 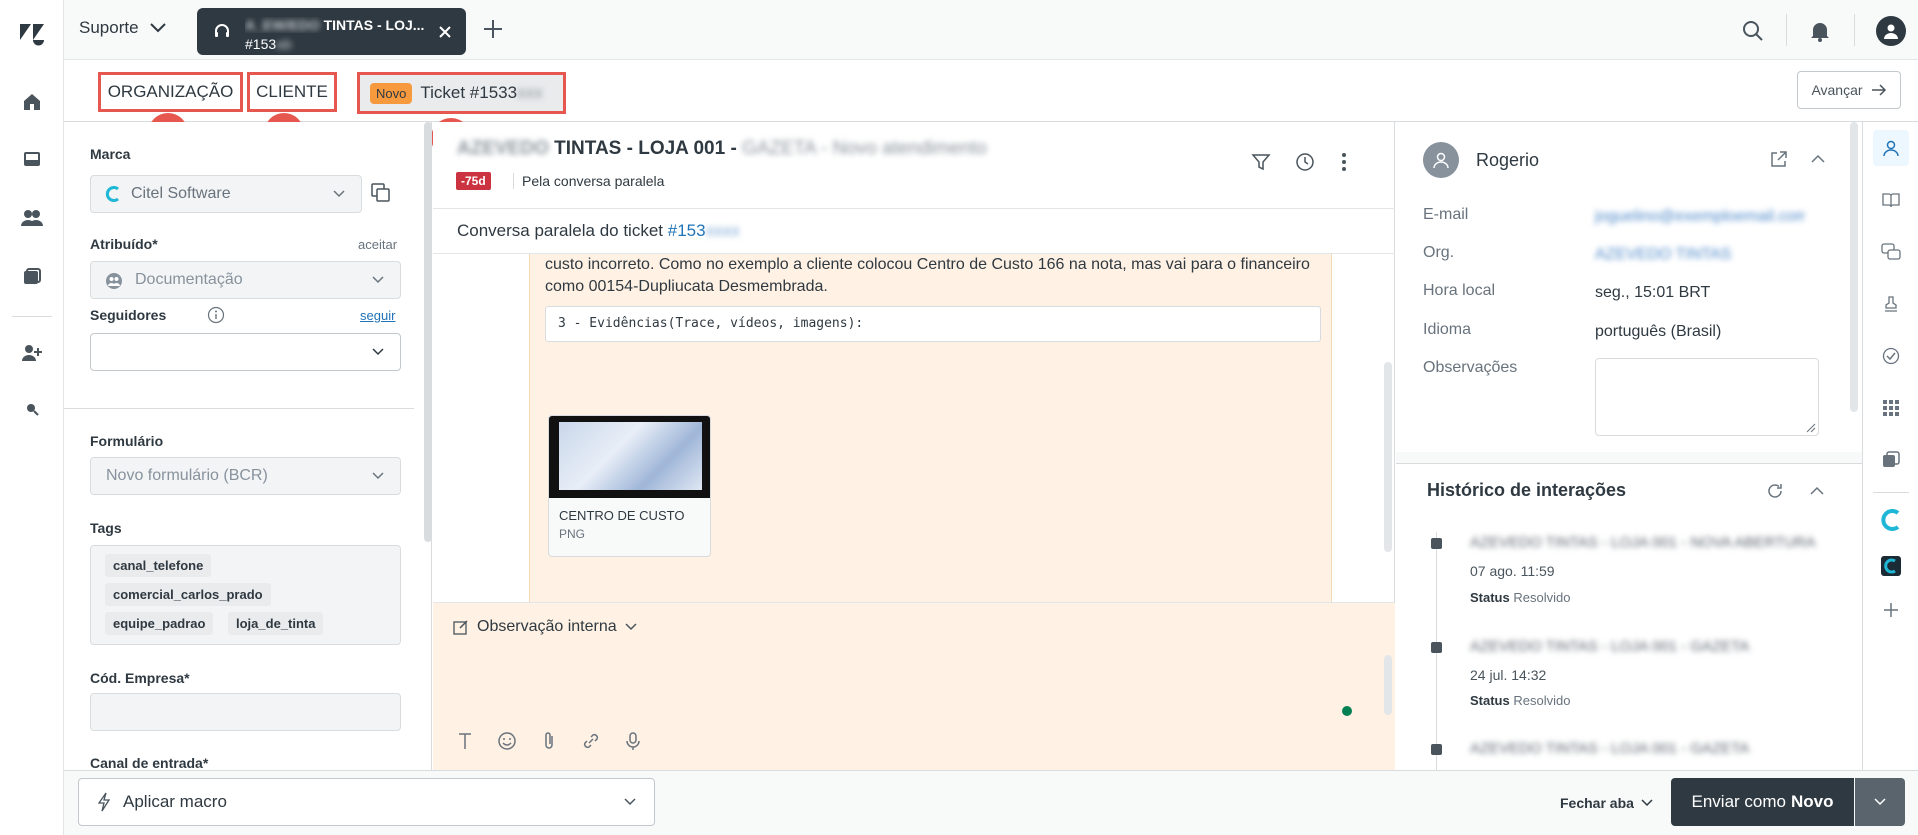 I want to click on workspace-switcher: Suporte, so click(x=123, y=28).